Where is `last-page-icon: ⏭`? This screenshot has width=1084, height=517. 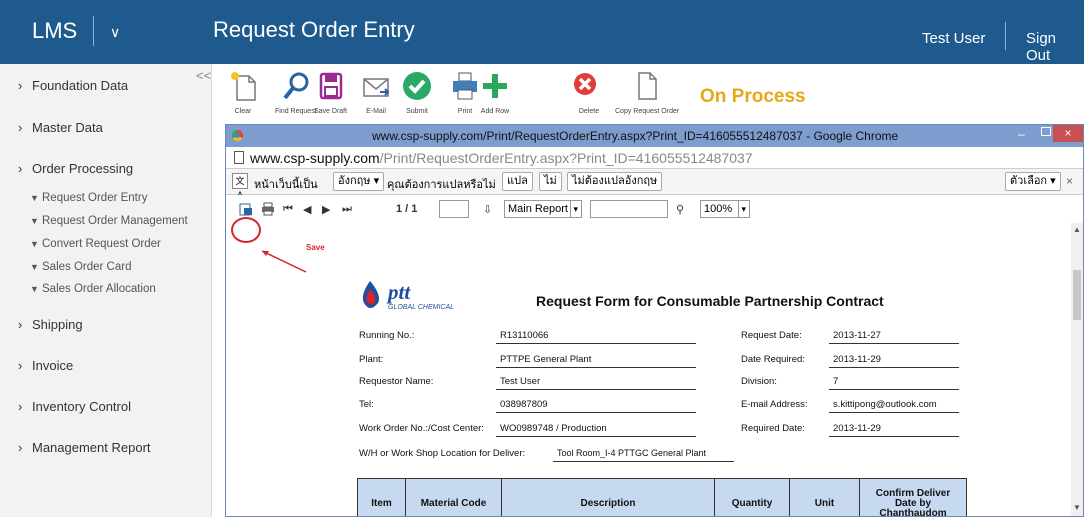
last-page-icon: ⏭ is located at coordinates (347, 209).